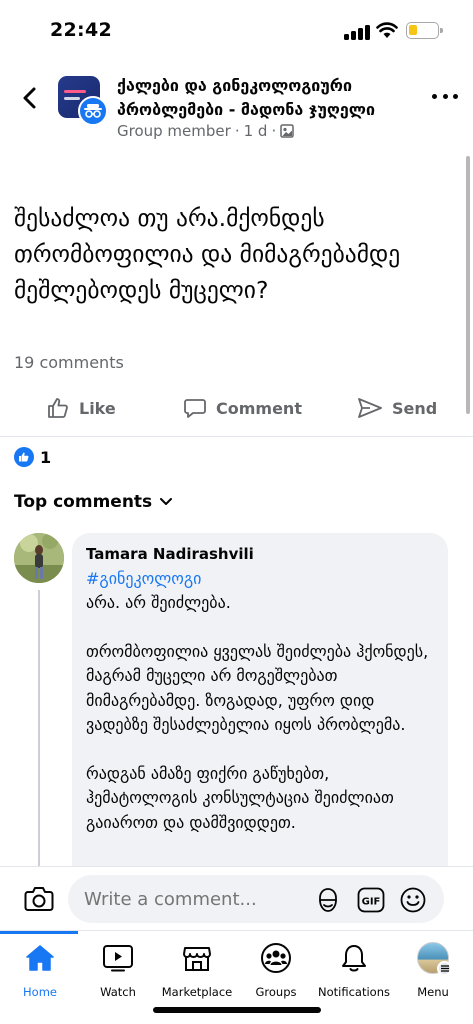 Image resolution: width=473 pixels, height=1024 pixels. What do you see at coordinates (444, 968) in the screenshot?
I see `menu-icon` at bounding box center [444, 968].